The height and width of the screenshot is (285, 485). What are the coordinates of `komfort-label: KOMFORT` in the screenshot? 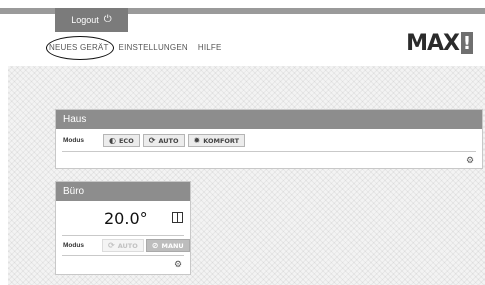 It's located at (221, 140).